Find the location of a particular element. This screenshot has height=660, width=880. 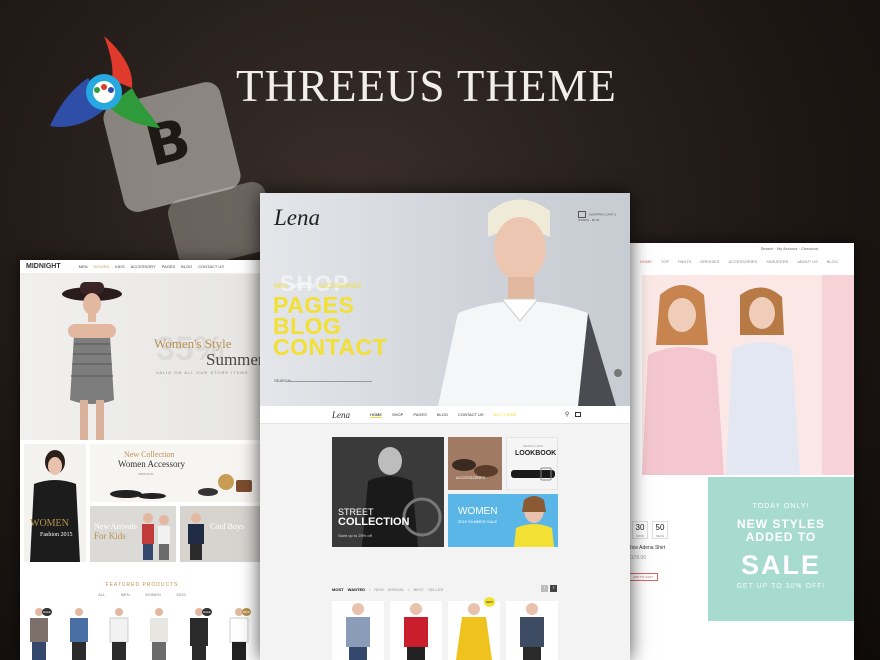

hero-links: PAGES BLOG CONTACT is located at coordinates (330, 326).